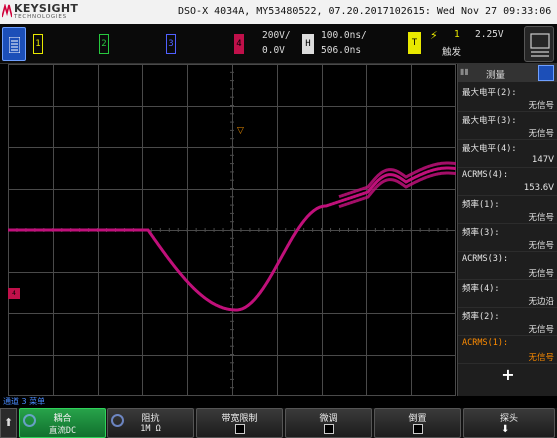 The height and width of the screenshot is (438, 557). I want to click on arrow-down-icon: ⬇, so click(505, 429).